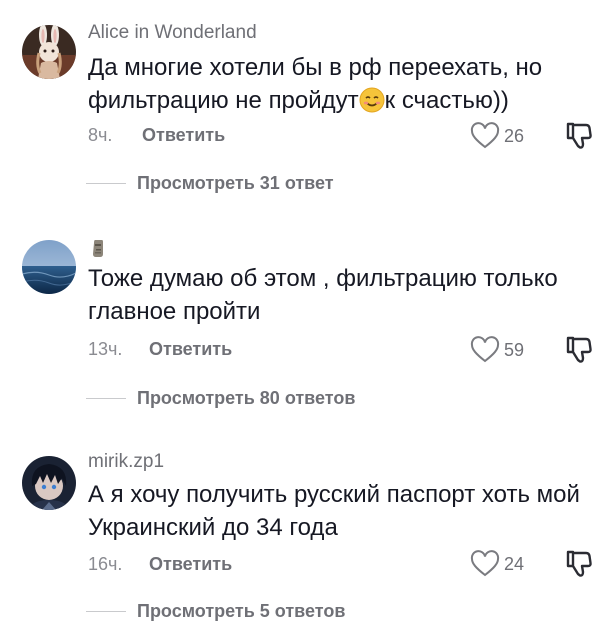  I want to click on heart-icon, so click(485, 563).